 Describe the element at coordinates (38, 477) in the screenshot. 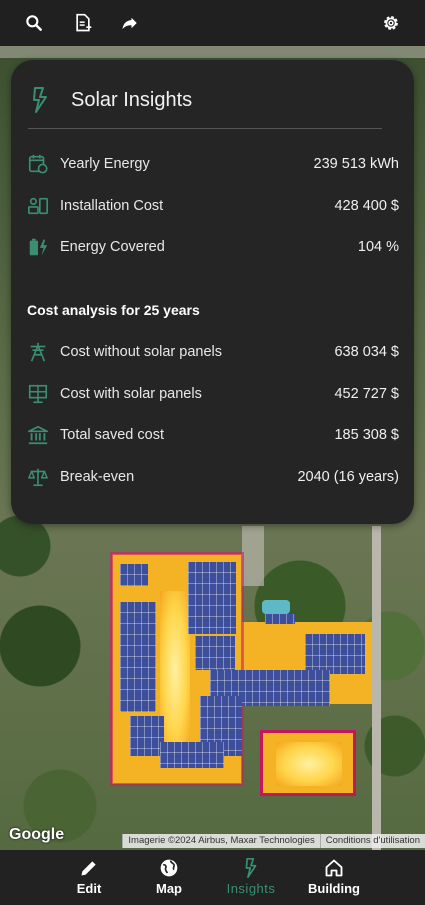

I see `balance-scale-icon` at that location.